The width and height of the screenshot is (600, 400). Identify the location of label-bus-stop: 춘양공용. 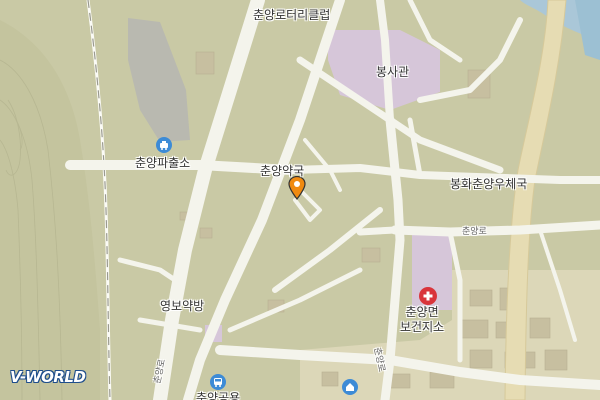
(218, 395).